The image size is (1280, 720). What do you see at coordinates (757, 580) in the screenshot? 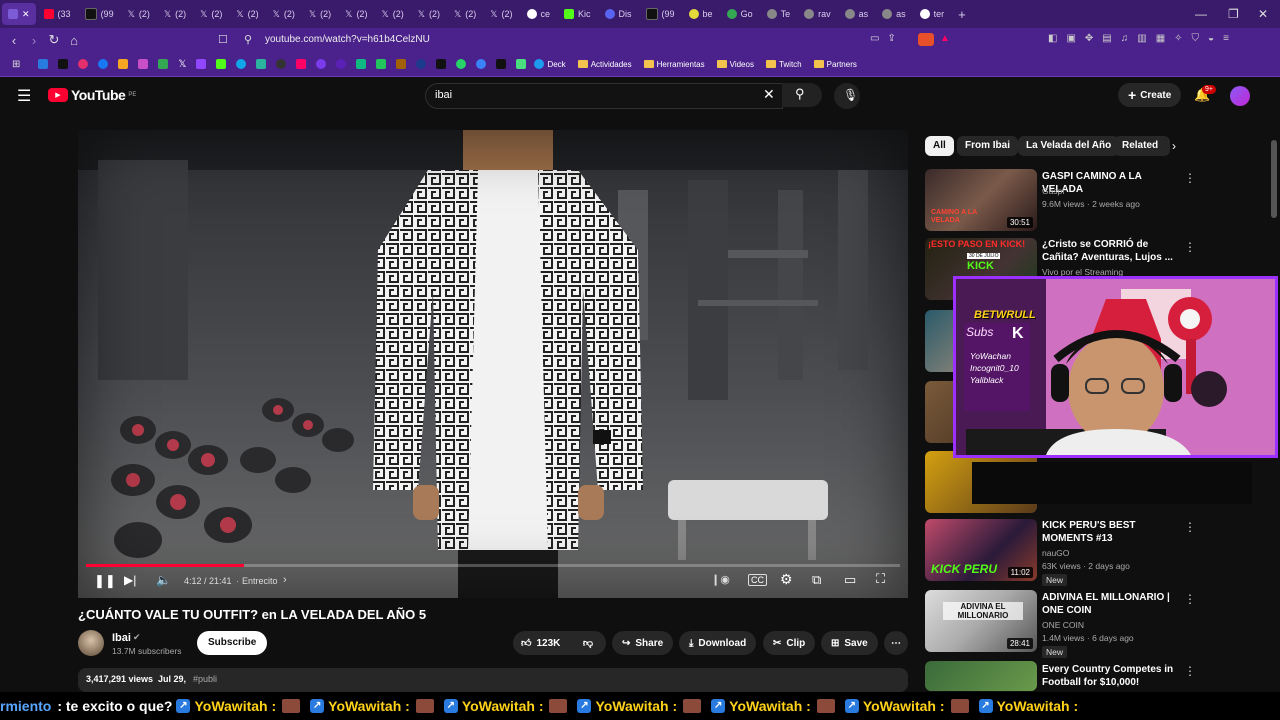
I see `captions-icon: CC` at bounding box center [757, 580].